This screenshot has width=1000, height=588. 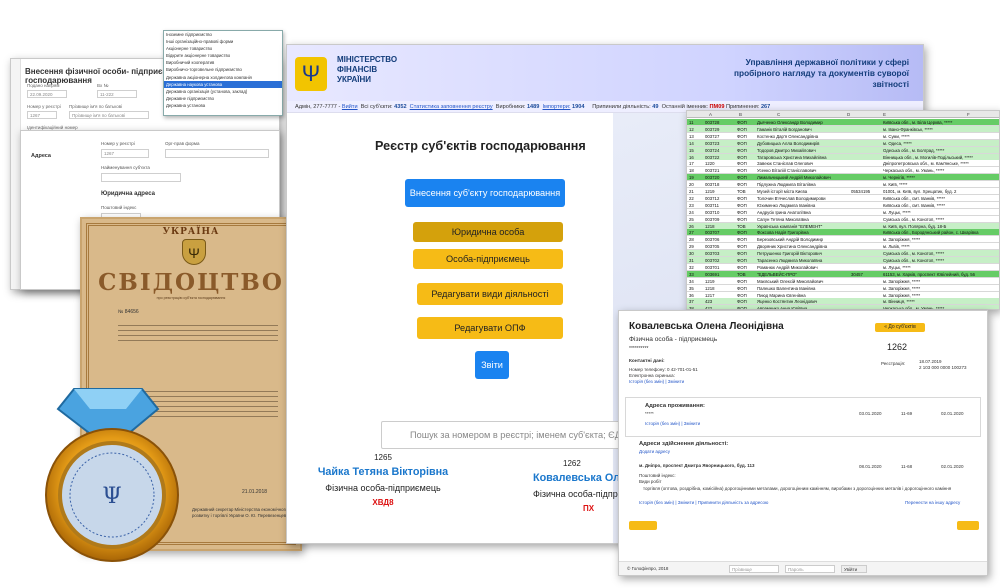 What do you see at coordinates (557, 107) in the screenshot?
I see `importers-label: Імпортери:` at bounding box center [557, 107].